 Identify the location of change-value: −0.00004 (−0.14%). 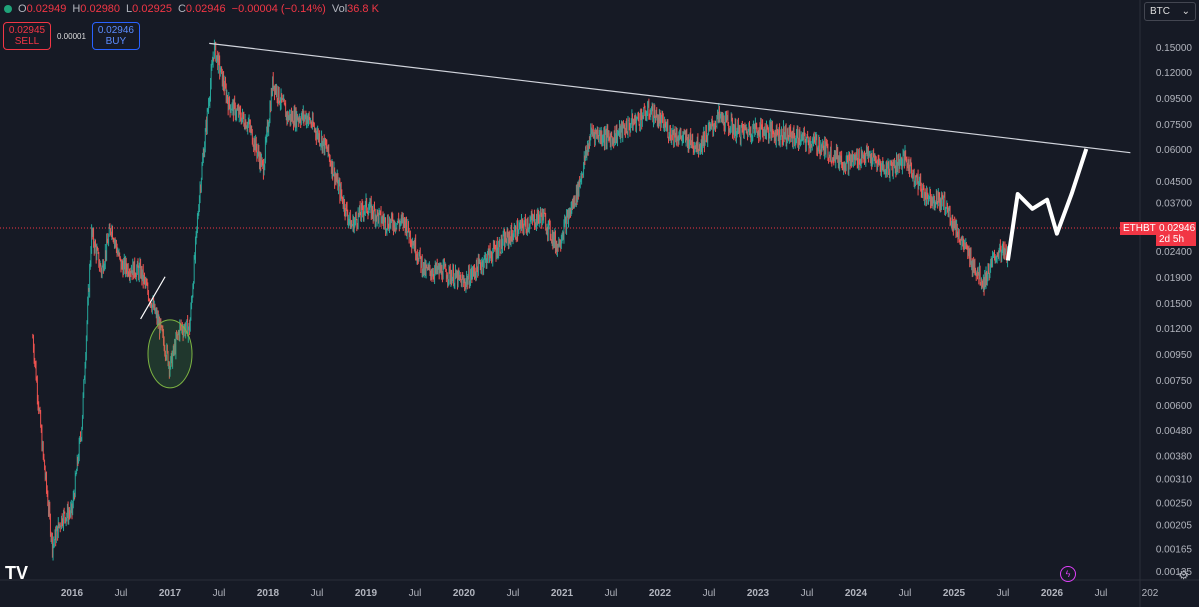
(278, 9).